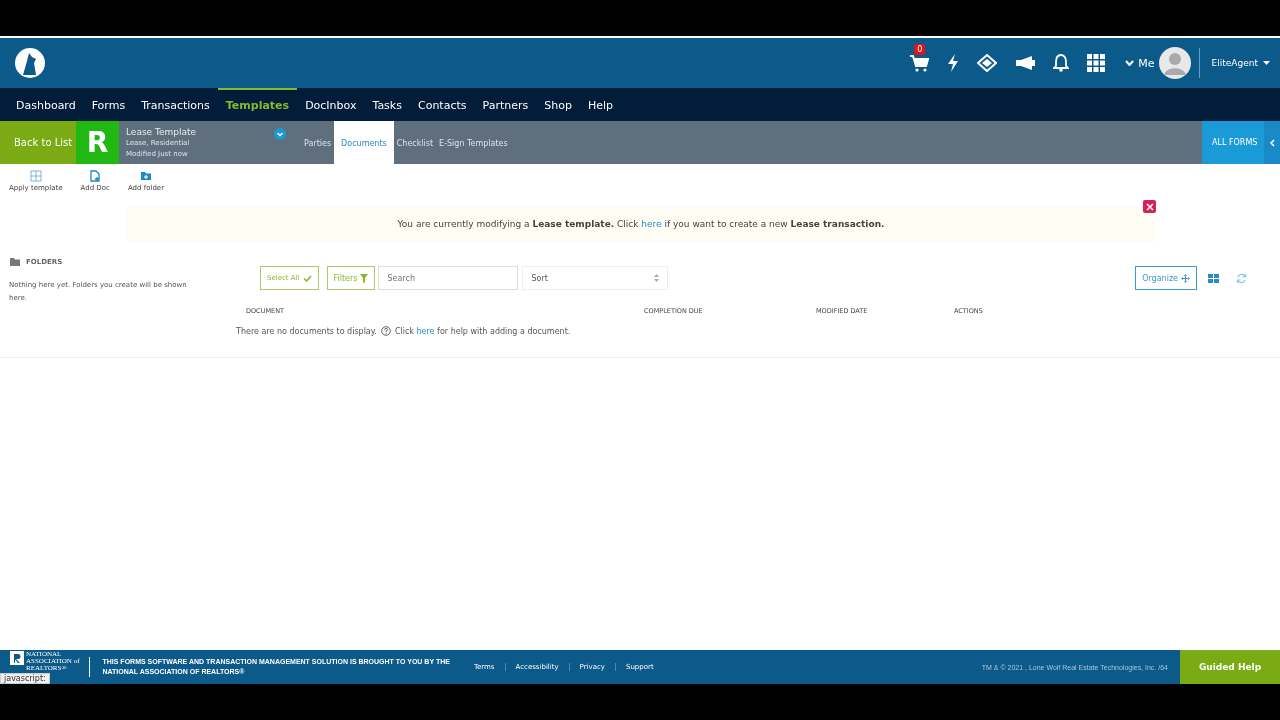 Image resolution: width=1280 pixels, height=720 pixels. I want to click on nav-tab: Tasks, so click(387, 104).